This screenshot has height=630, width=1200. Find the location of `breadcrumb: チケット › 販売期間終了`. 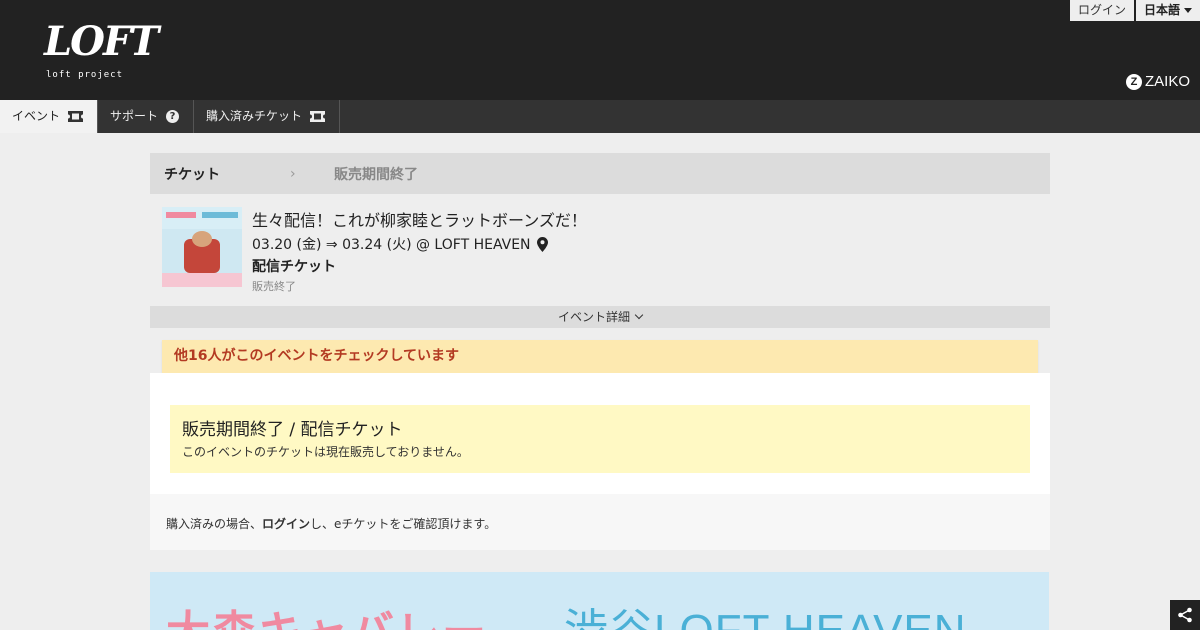

breadcrumb: チケット › 販売期間終了 is located at coordinates (600, 173).